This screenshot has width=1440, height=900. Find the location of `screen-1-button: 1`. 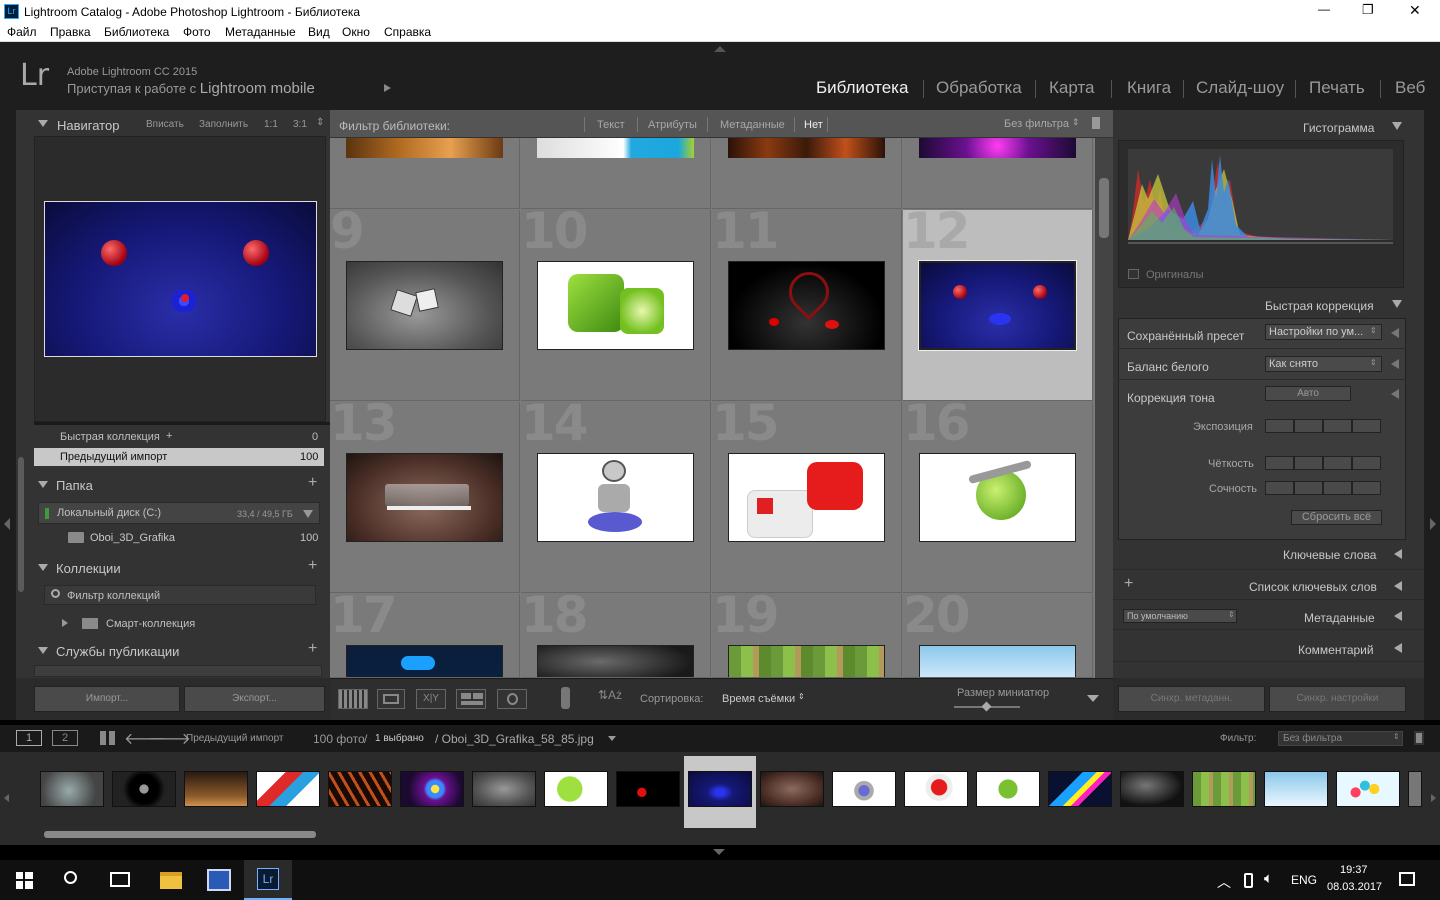

screen-1-button: 1 is located at coordinates (29, 738).